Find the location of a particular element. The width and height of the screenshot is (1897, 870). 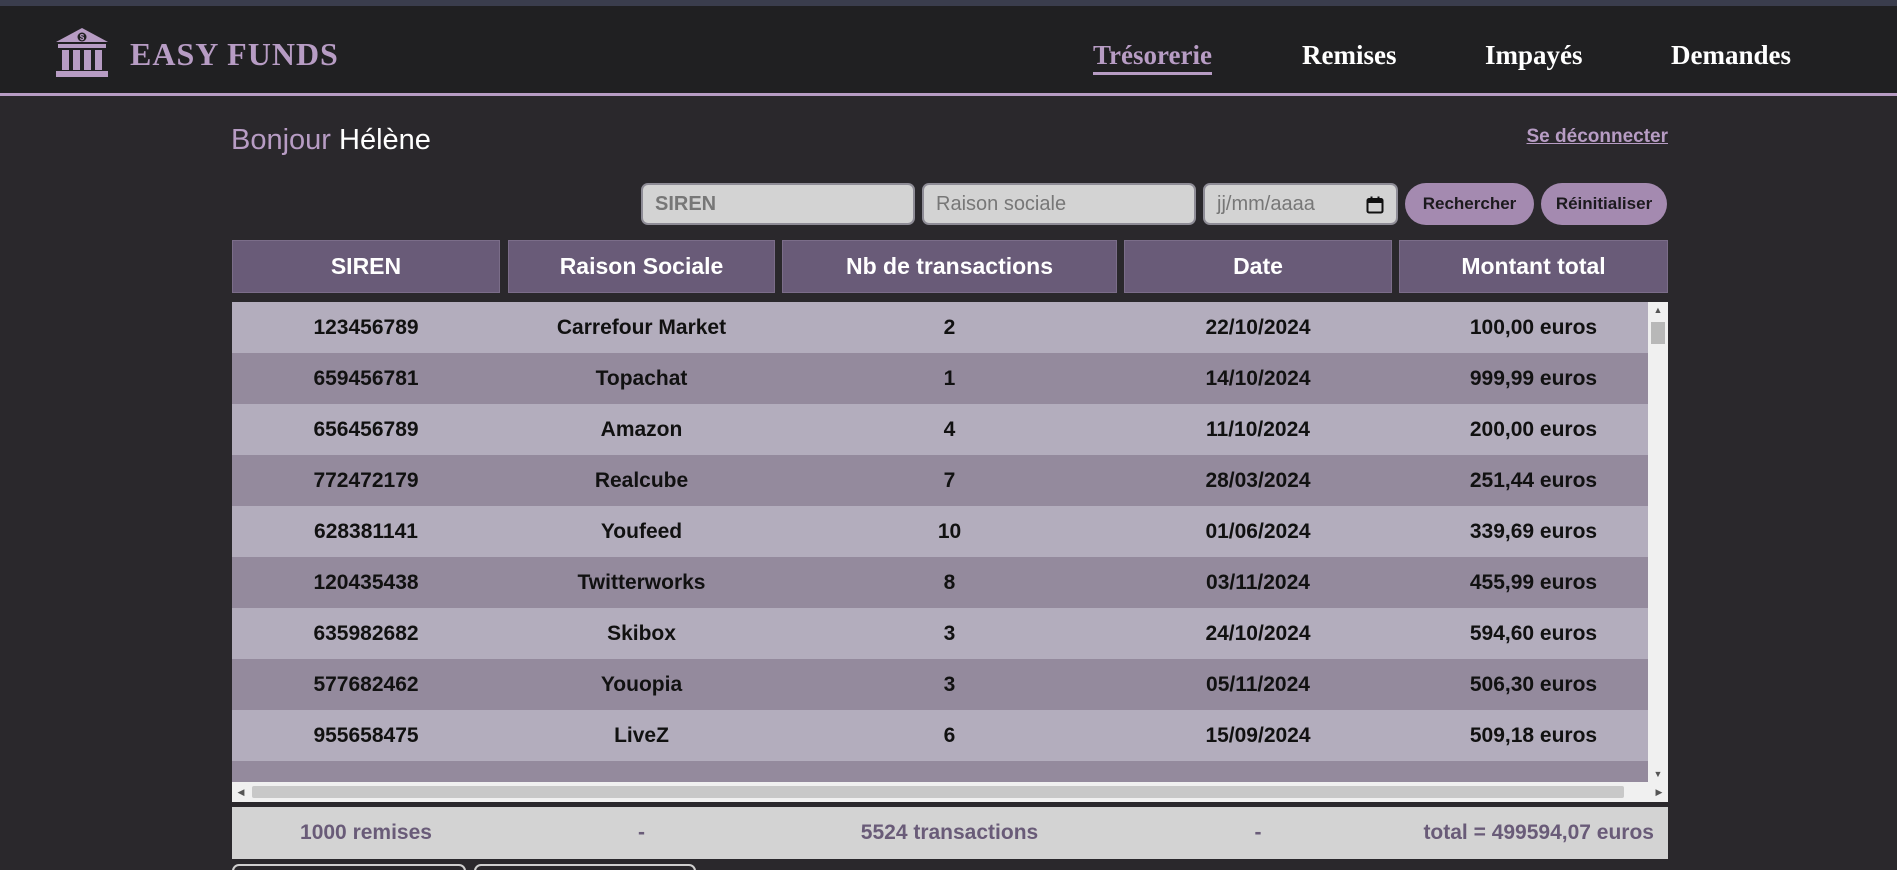

search-bar: jj/mm/aaaa Rechercher Réinitialiser is located at coordinates (948, 204).